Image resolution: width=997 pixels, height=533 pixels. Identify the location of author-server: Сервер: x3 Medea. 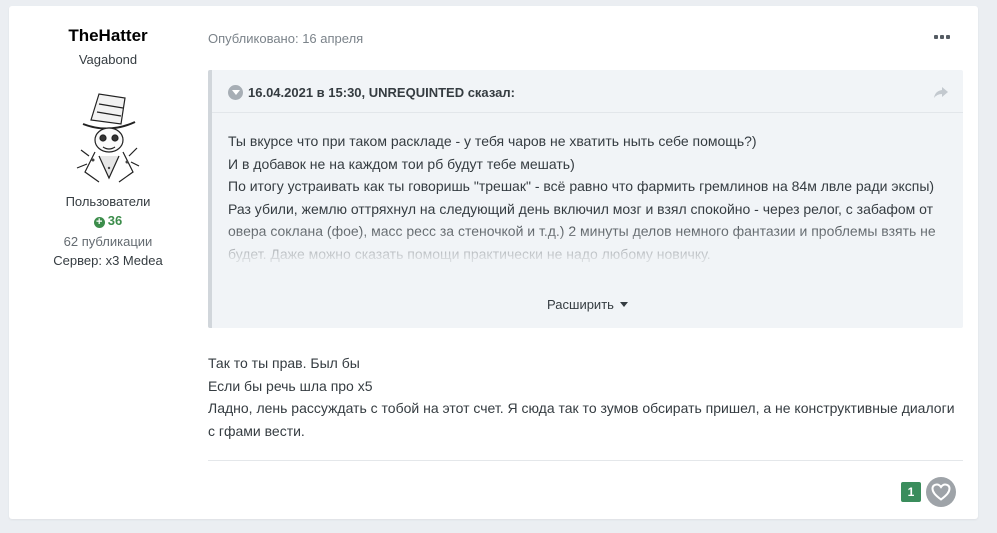
(108, 260).